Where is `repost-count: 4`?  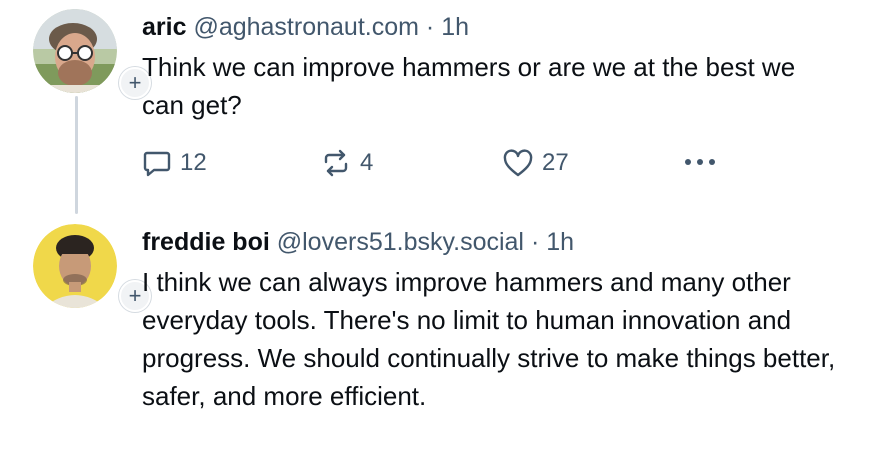
repost-count: 4 is located at coordinates (367, 162).